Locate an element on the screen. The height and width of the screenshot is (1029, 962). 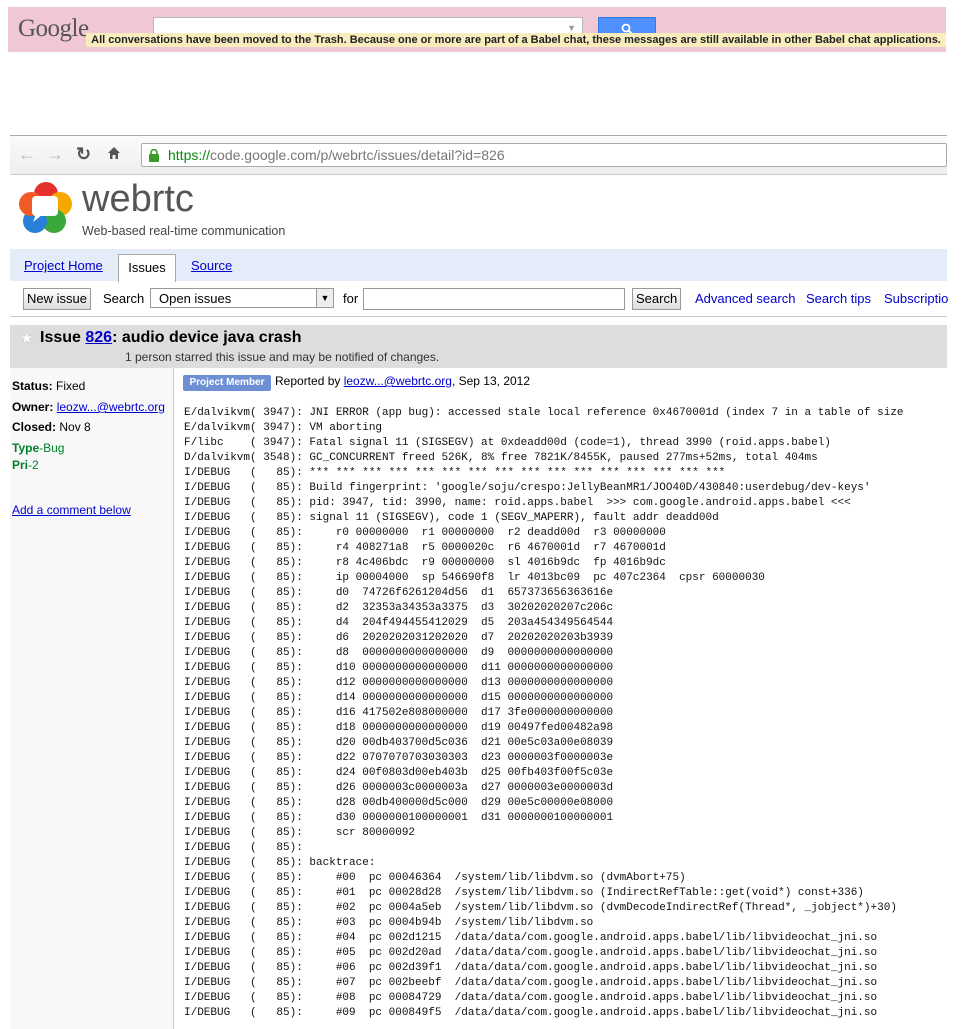
search-label: Search is located at coordinates (124, 298).